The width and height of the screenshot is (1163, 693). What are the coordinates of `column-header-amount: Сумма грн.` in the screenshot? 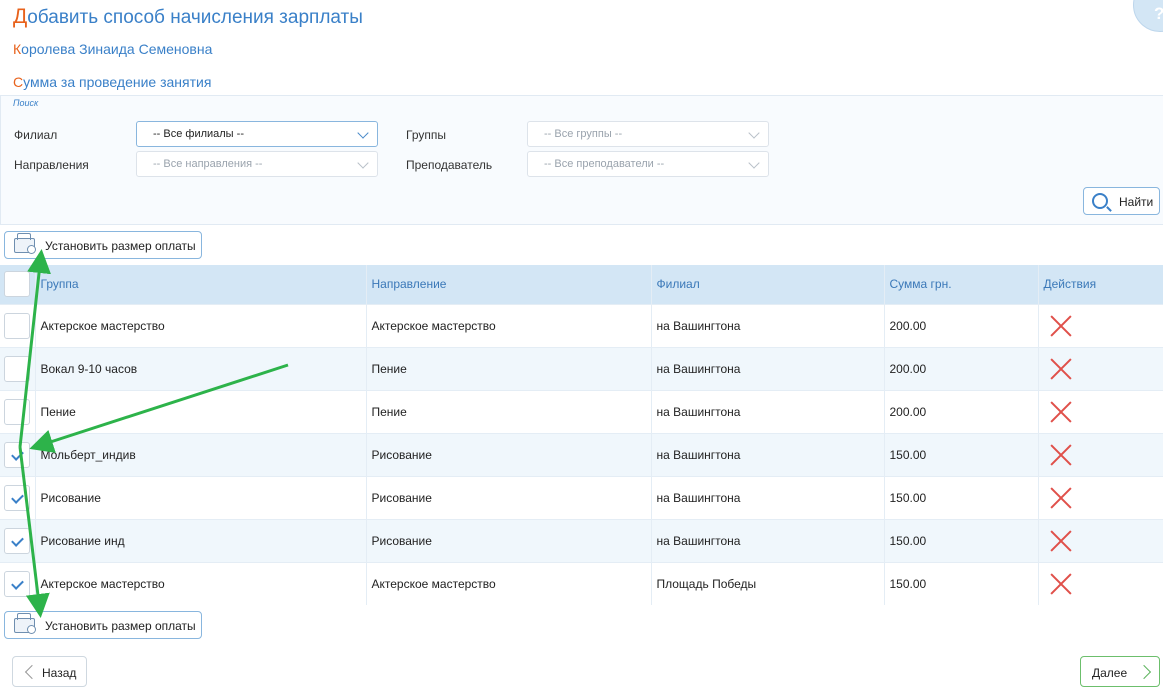 It's located at (961, 284).